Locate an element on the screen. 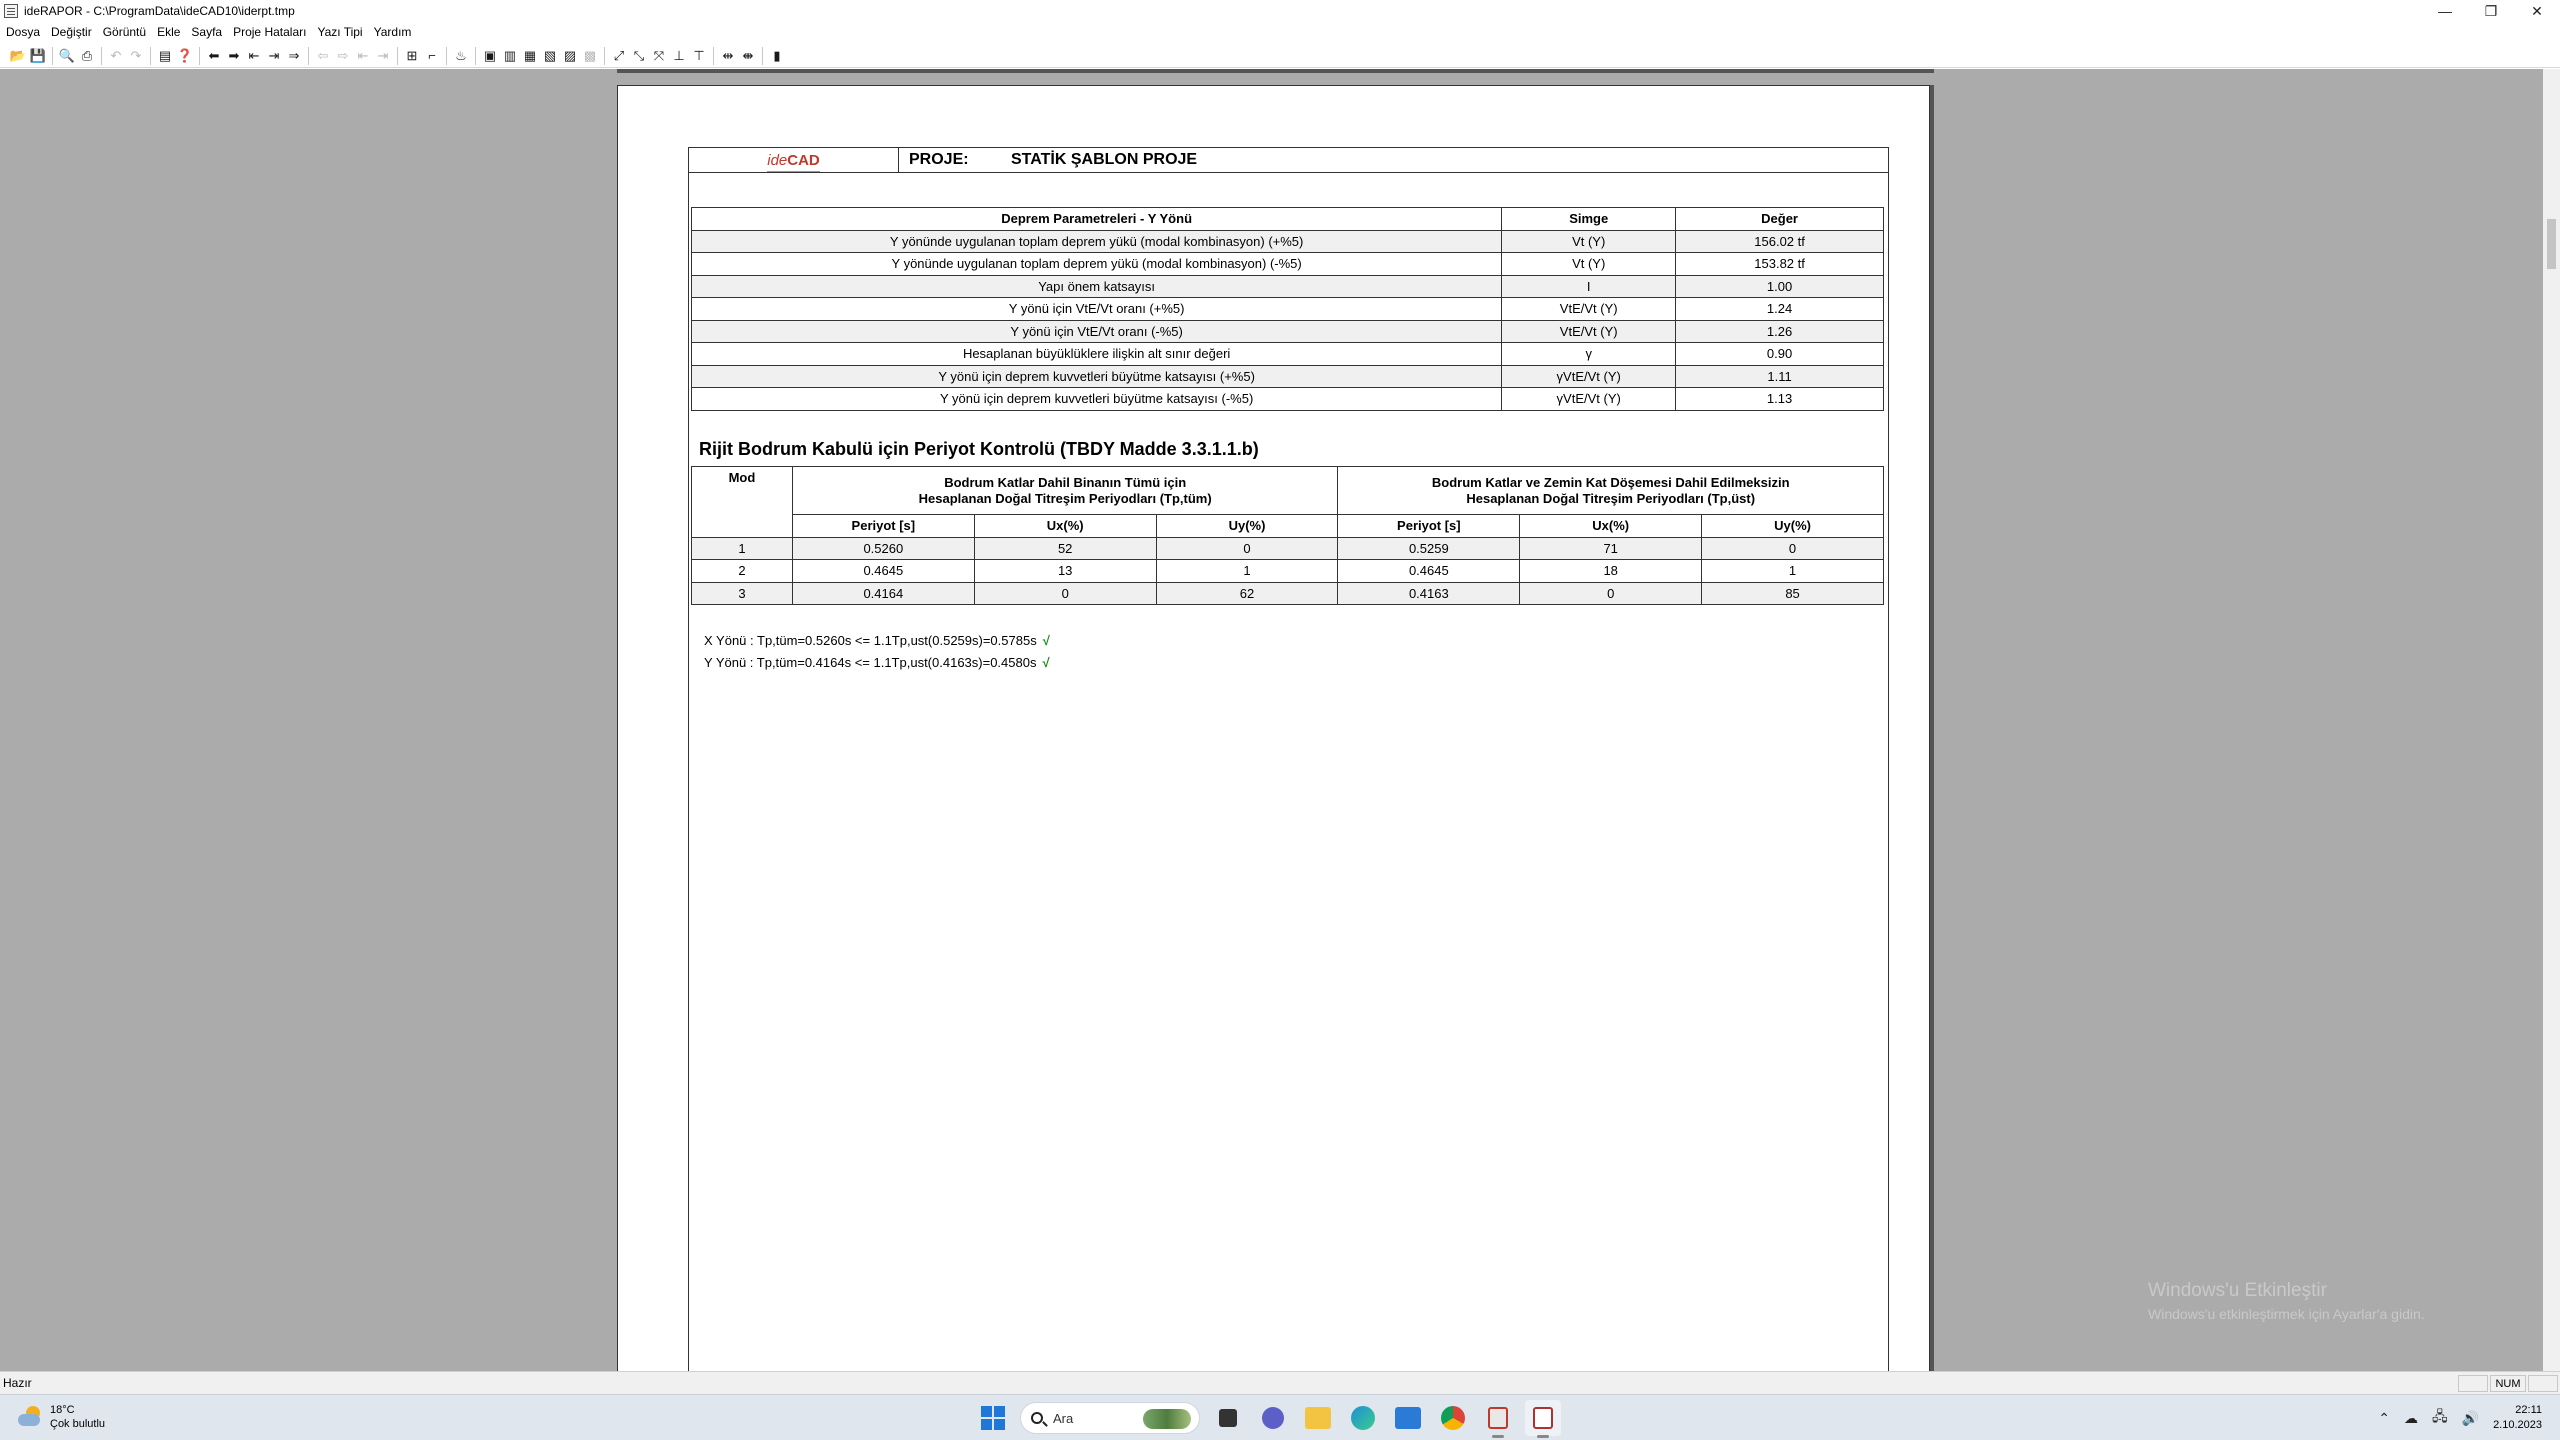  next-disabled-icon: ⇨ is located at coordinates (343, 56).